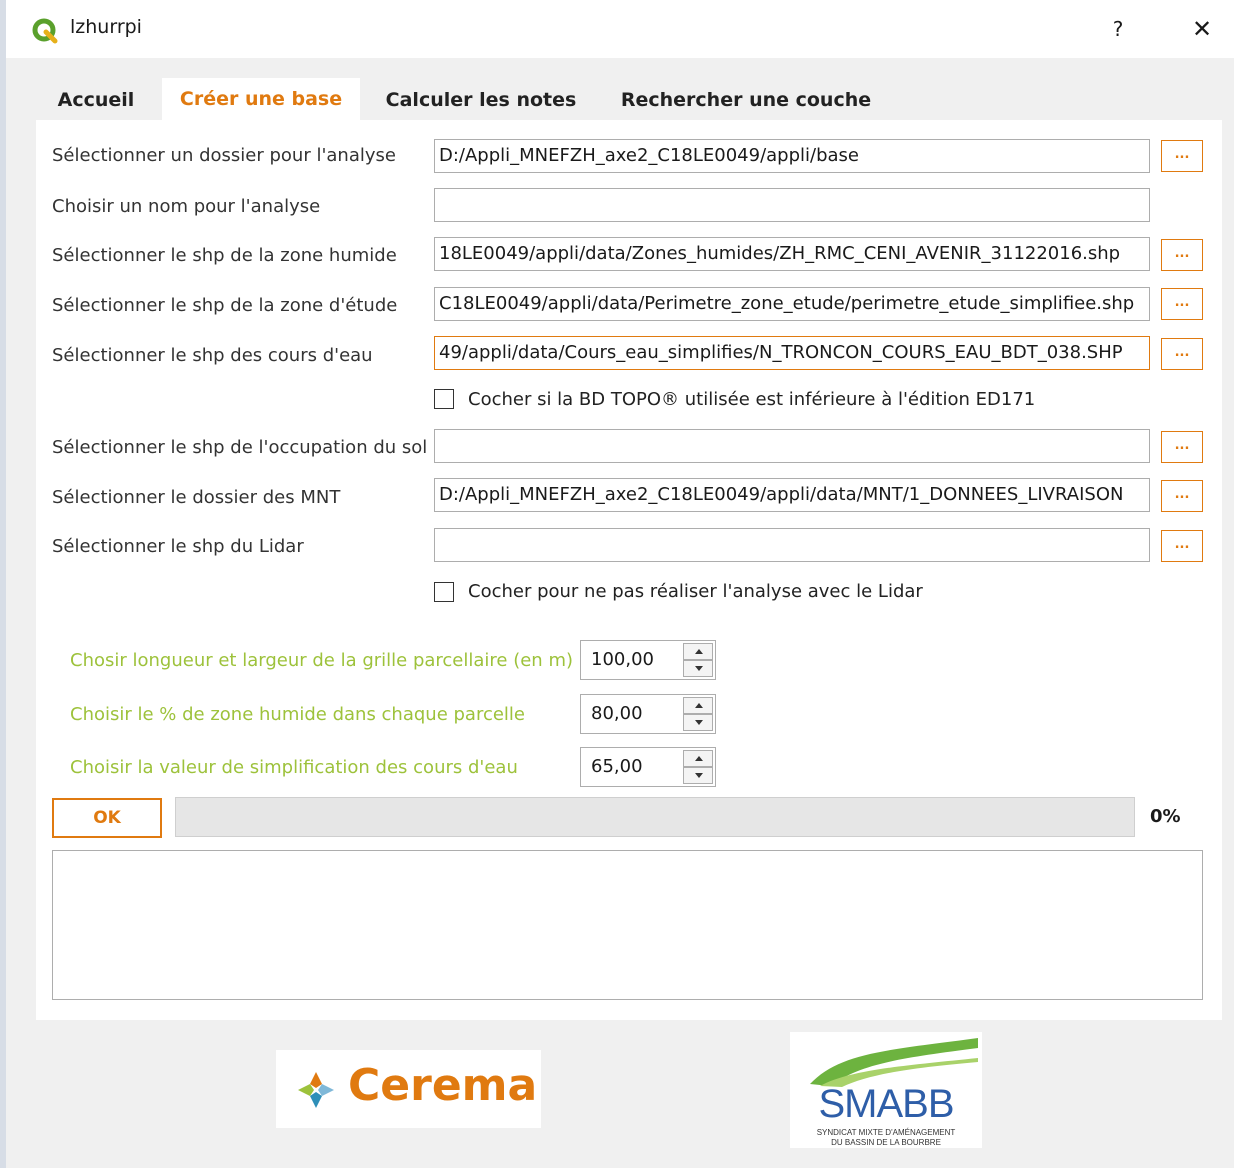 Image resolution: width=1234 pixels, height=1168 pixels. Describe the element at coordinates (1118, 29) in the screenshot. I see `help-button: ?` at that location.